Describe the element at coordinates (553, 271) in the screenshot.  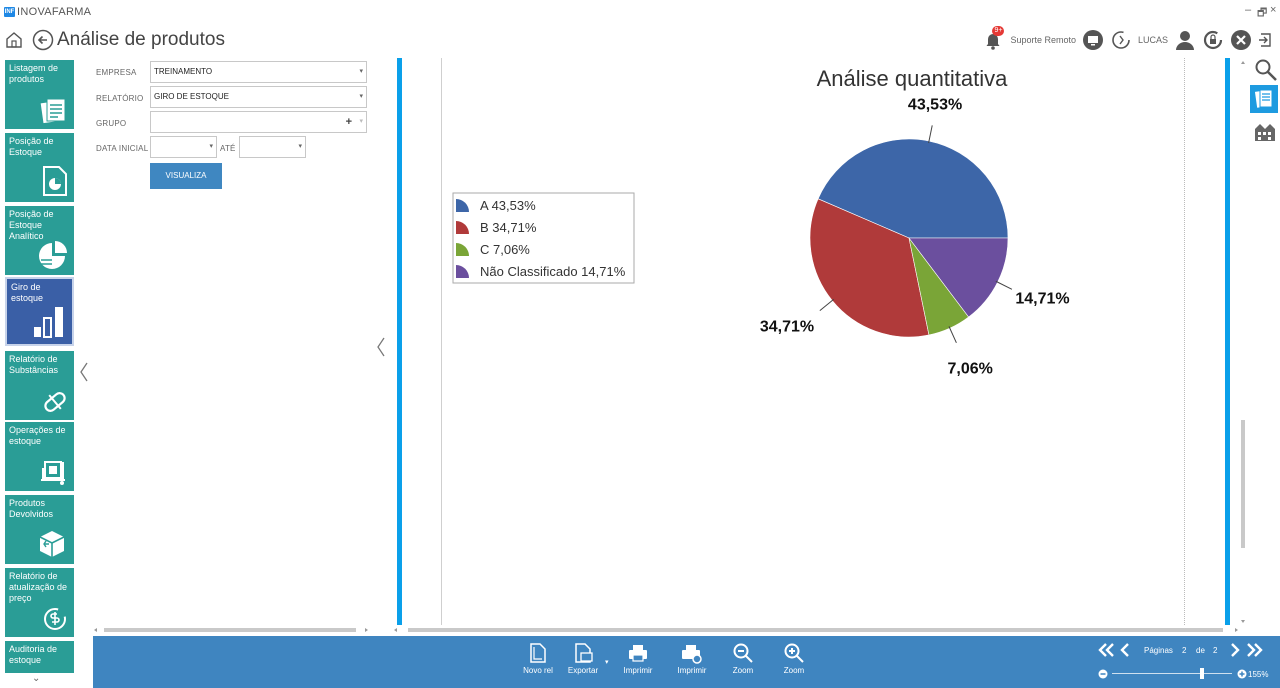
I see `legend-entry-label: Não Classificado 14,71%` at that location.